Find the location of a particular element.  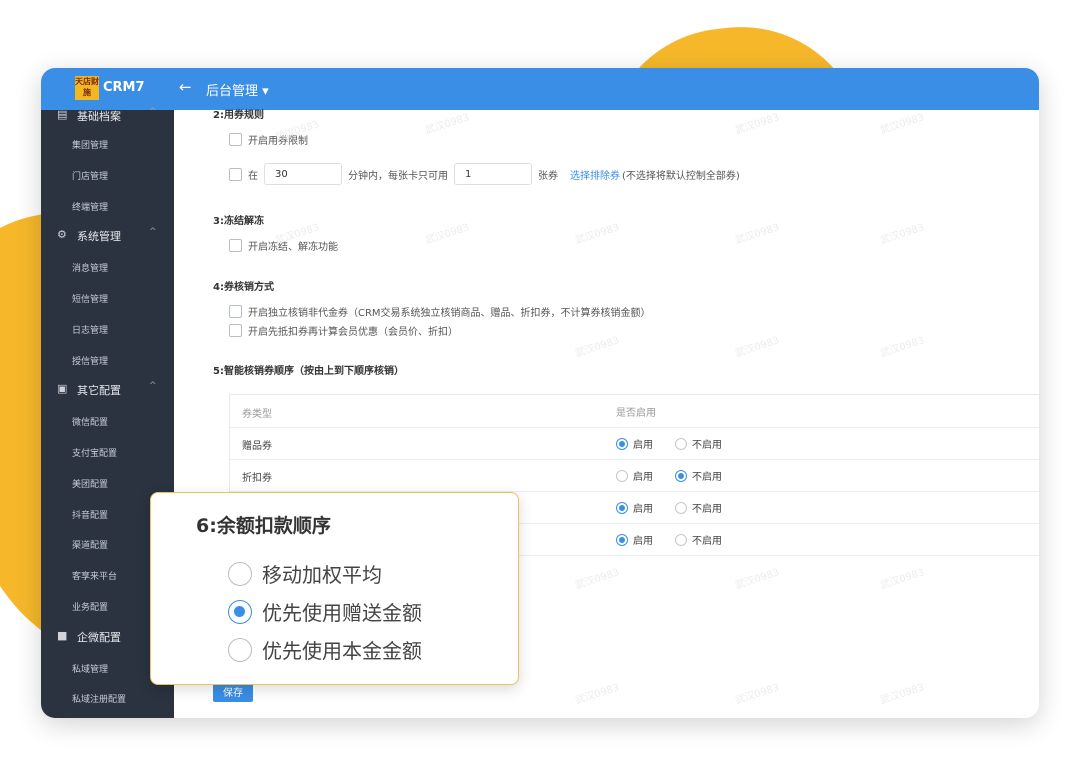

balance-option-label: 优先使用本金金额 is located at coordinates (342, 651).